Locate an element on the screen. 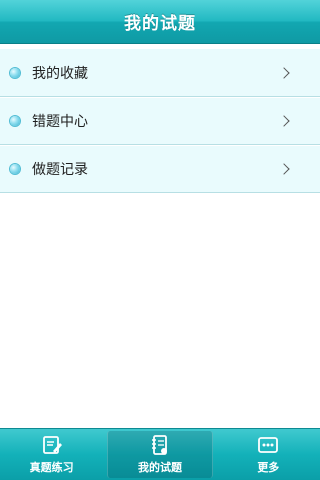  bottom-tab-bar: 真题练习 我的试题 更多 is located at coordinates (160, 454).